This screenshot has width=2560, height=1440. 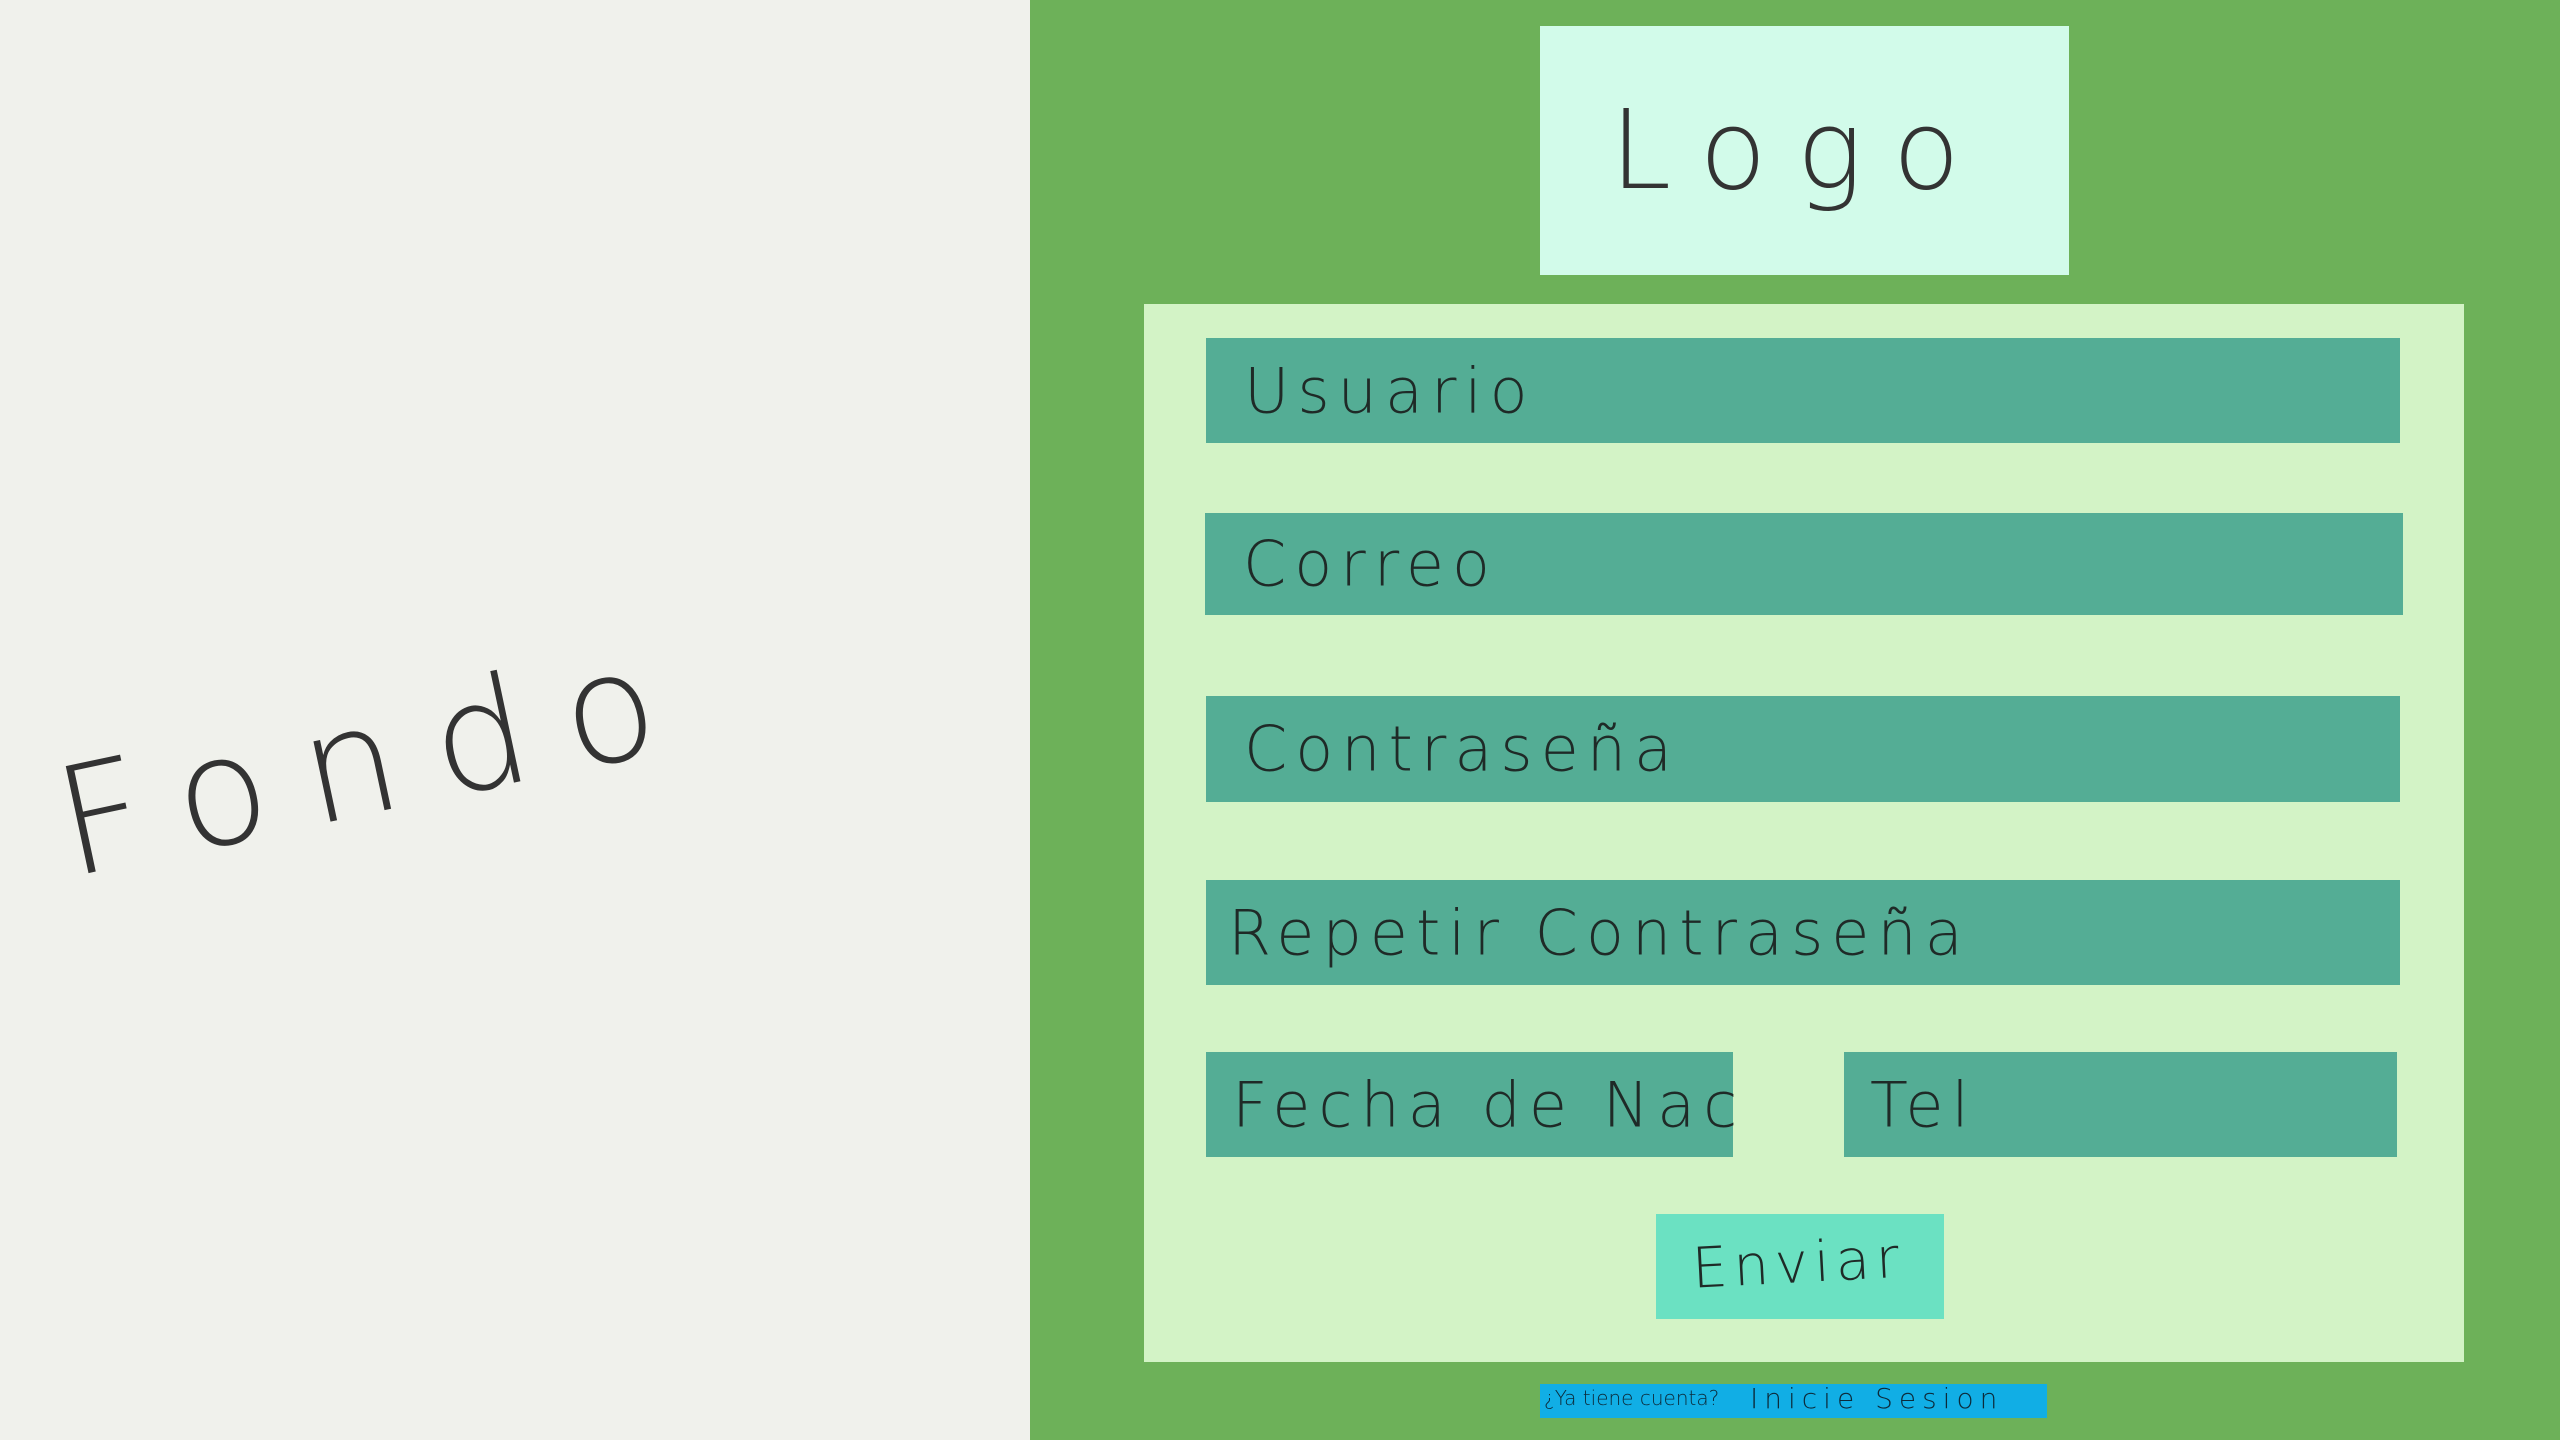 I want to click on repeat-password-field-label: Repetir Contraseña, so click(x=1599, y=932).